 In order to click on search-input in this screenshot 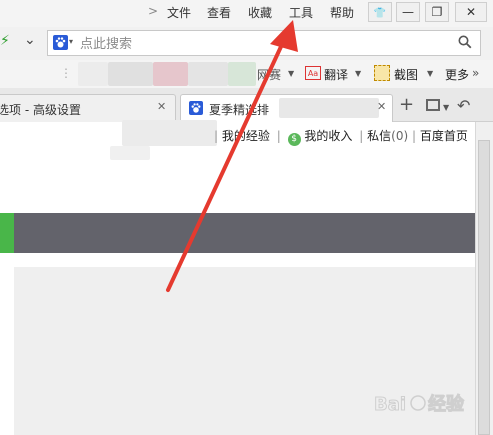, I will do `click(265, 44)`.